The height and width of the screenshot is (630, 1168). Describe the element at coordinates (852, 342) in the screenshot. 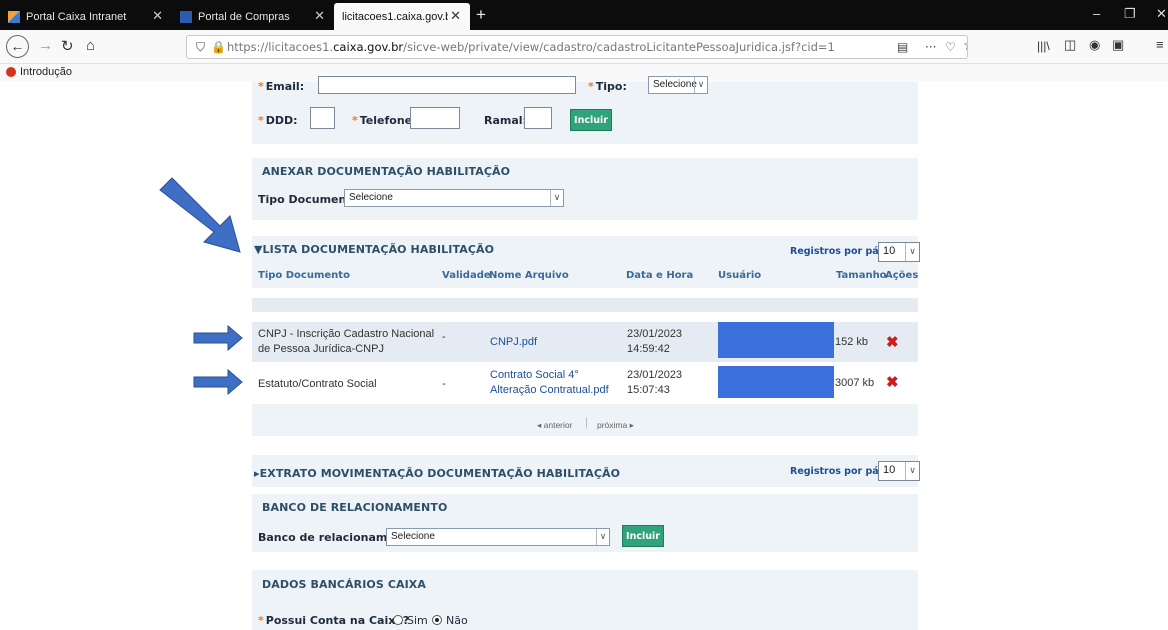

I see `cell-tamanho: 152 kb` at that location.